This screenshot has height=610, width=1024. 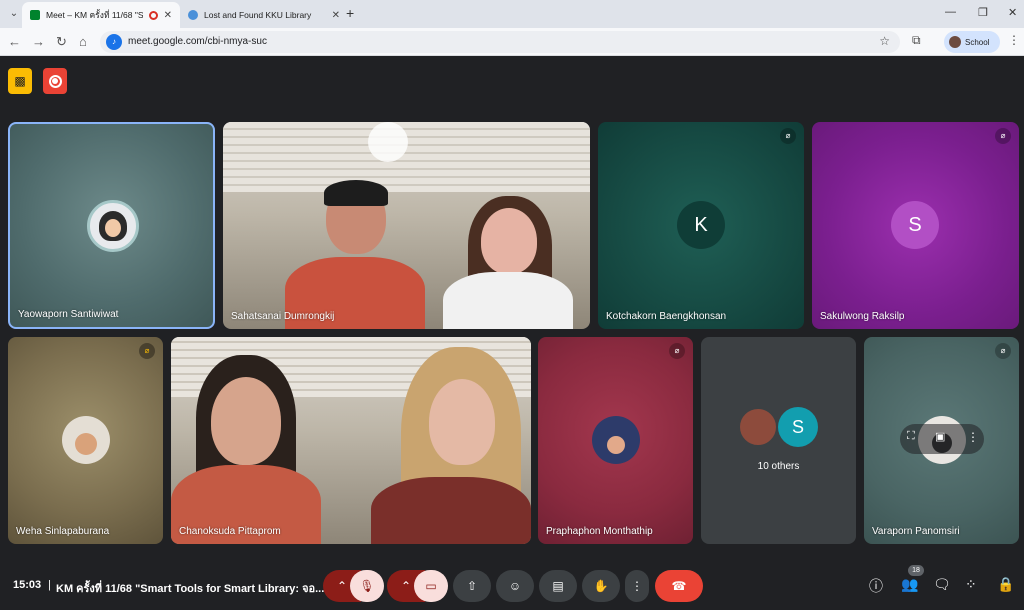 I want to click on more-options-button: ⋮, so click(x=637, y=586).